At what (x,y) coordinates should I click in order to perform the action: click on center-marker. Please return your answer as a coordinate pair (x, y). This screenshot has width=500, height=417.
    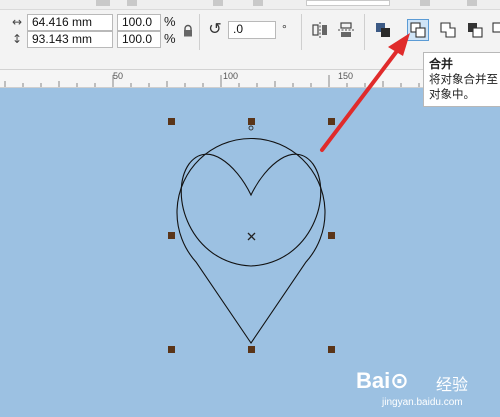
    Looking at the image, I should click on (251, 236).